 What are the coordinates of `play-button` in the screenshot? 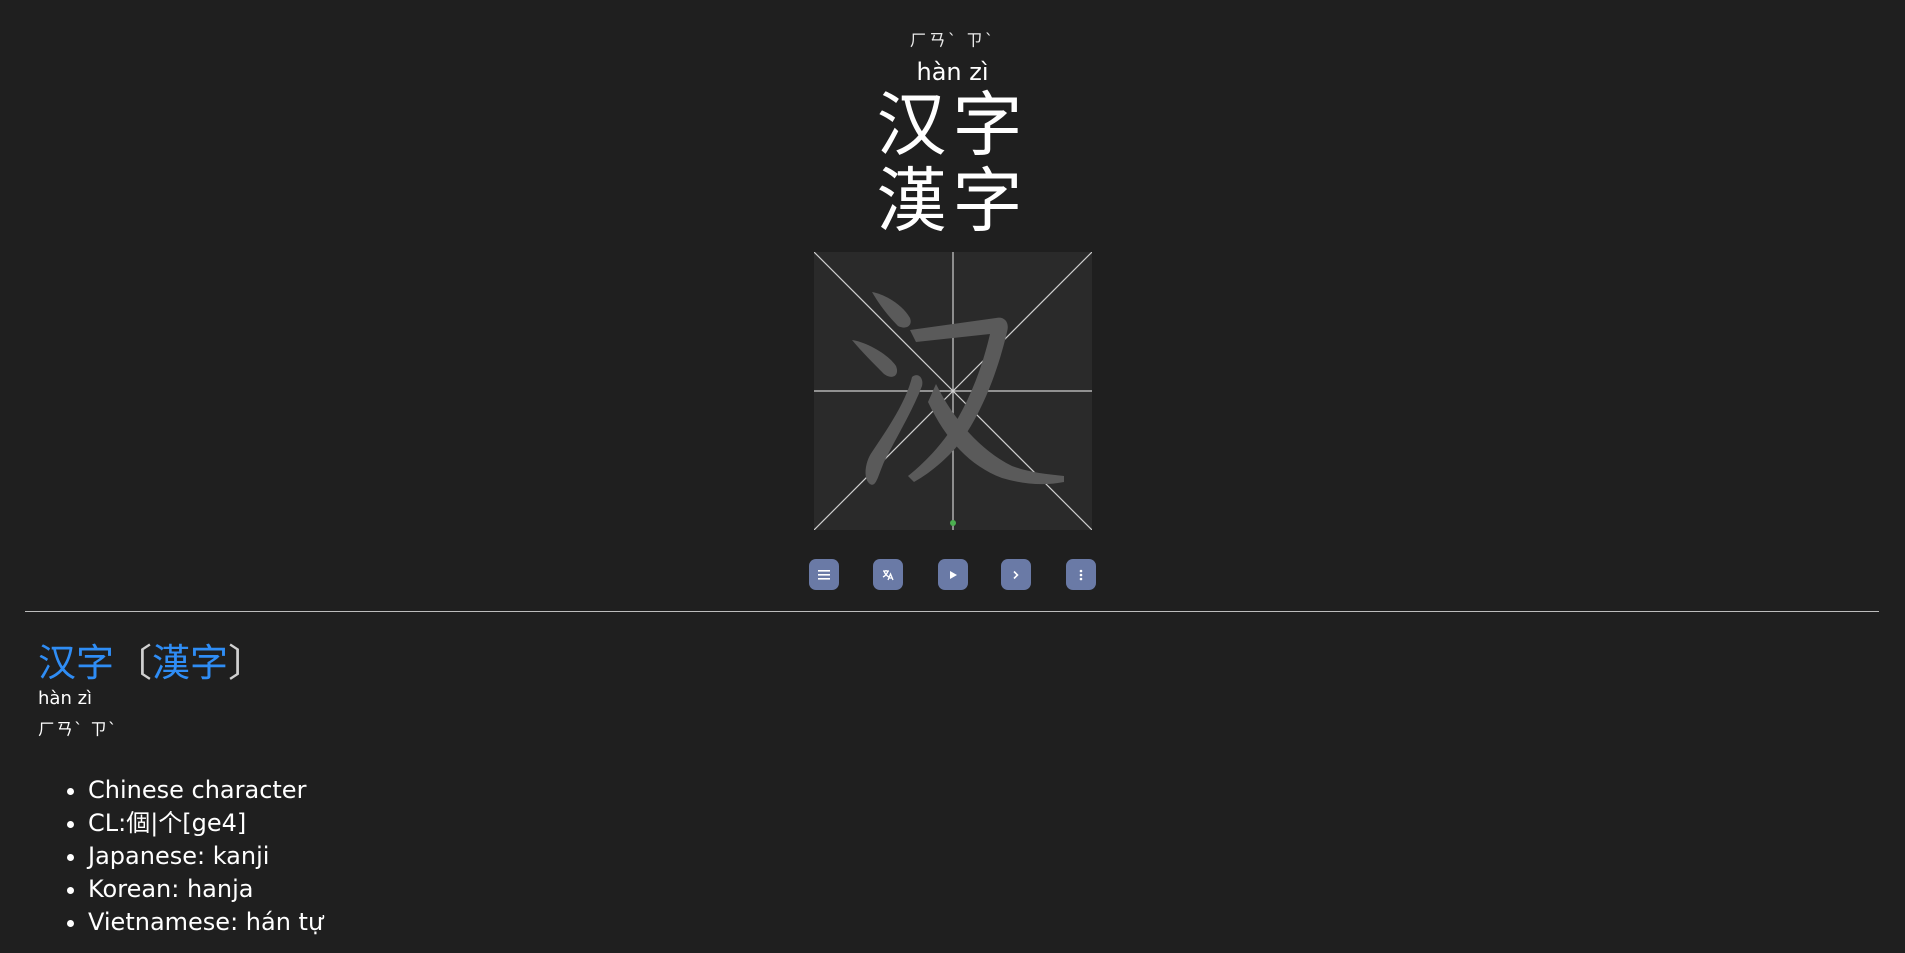 It's located at (953, 574).